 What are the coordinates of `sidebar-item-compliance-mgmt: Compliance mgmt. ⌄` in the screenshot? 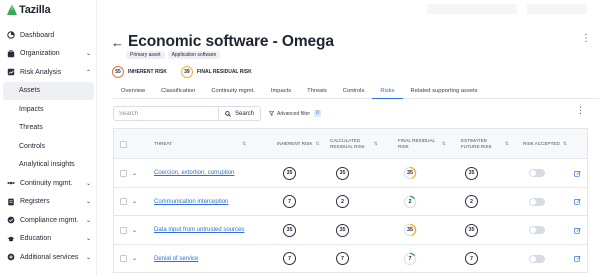 It's located at (48, 220).